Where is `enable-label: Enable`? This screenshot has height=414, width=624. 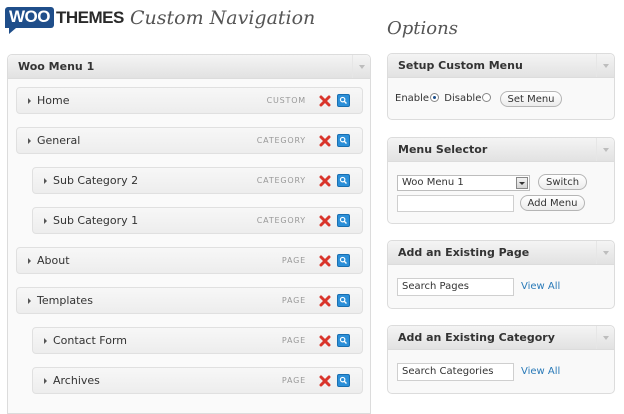 enable-label: Enable is located at coordinates (412, 98).